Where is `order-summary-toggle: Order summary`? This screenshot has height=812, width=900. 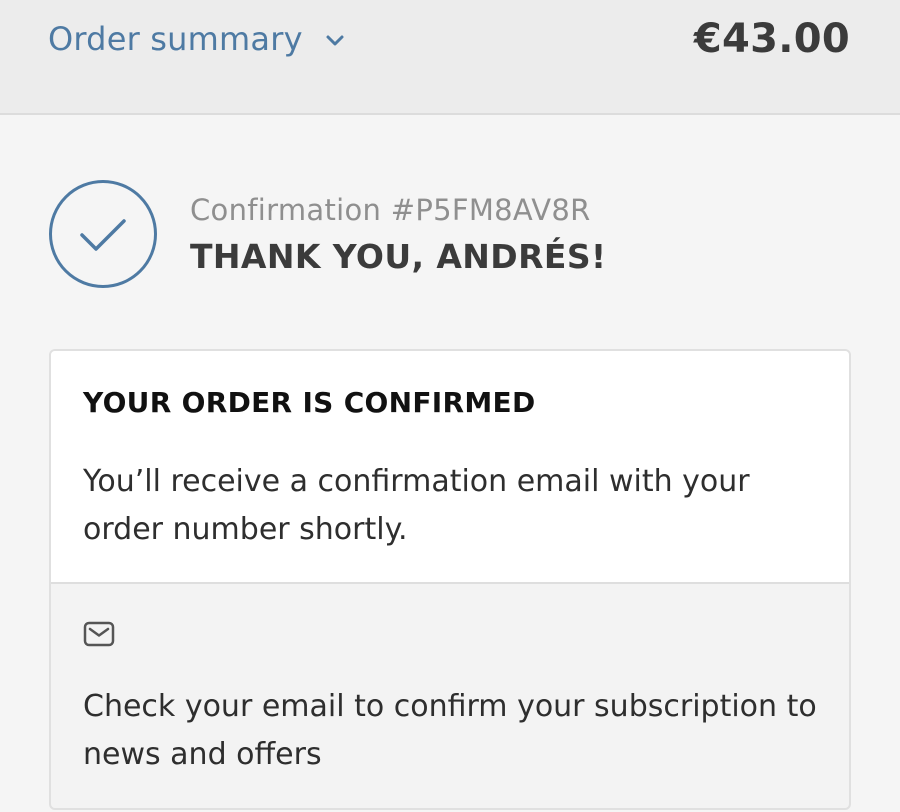 order-summary-toggle: Order summary is located at coordinates (196, 39).